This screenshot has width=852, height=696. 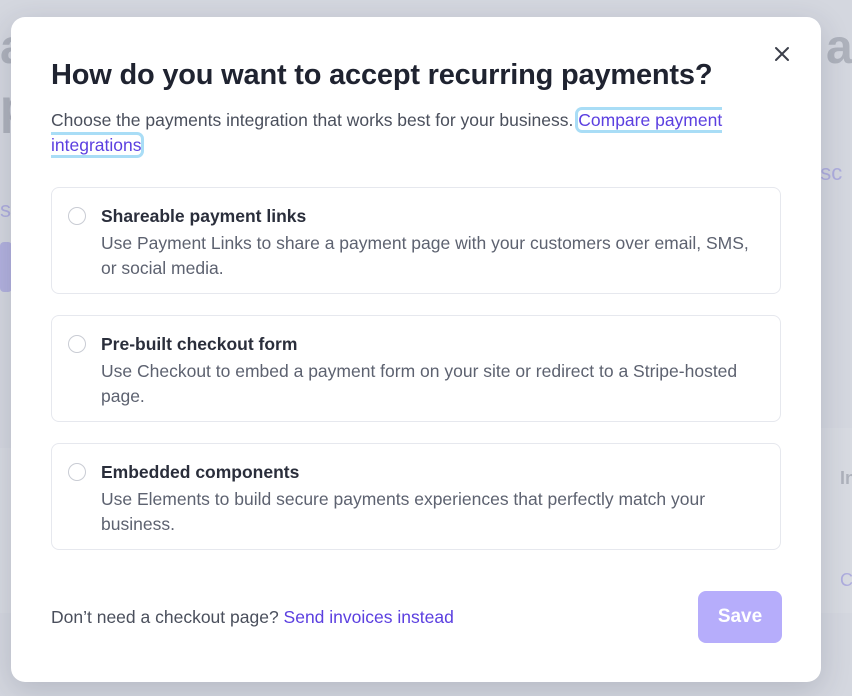 What do you see at coordinates (740, 617) in the screenshot?
I see `save-button: Save` at bounding box center [740, 617].